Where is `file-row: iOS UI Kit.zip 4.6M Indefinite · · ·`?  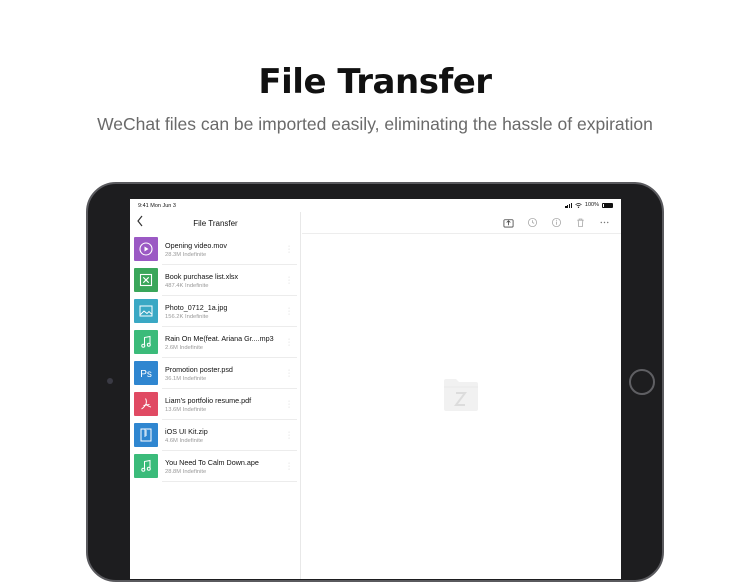
file-row: iOS UI Kit.zip 4.6M Indefinite · · · is located at coordinates (215, 435).